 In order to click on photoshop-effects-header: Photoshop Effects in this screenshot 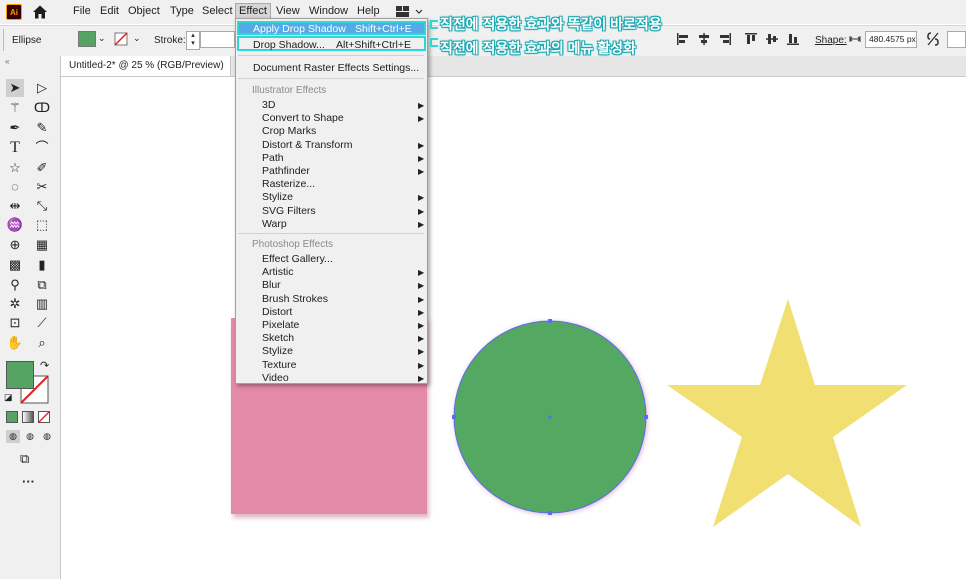, I will do `click(292, 244)`.